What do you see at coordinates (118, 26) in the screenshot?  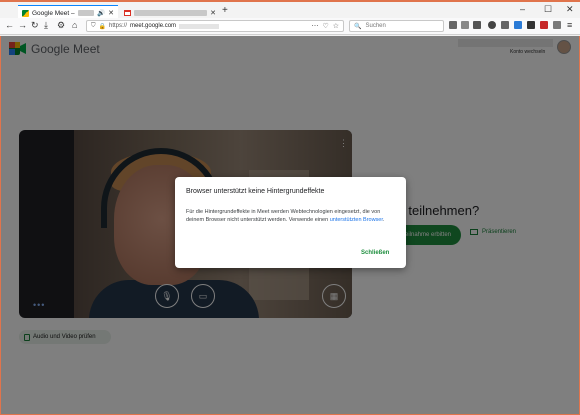 I see `url-scheme: https://` at bounding box center [118, 26].